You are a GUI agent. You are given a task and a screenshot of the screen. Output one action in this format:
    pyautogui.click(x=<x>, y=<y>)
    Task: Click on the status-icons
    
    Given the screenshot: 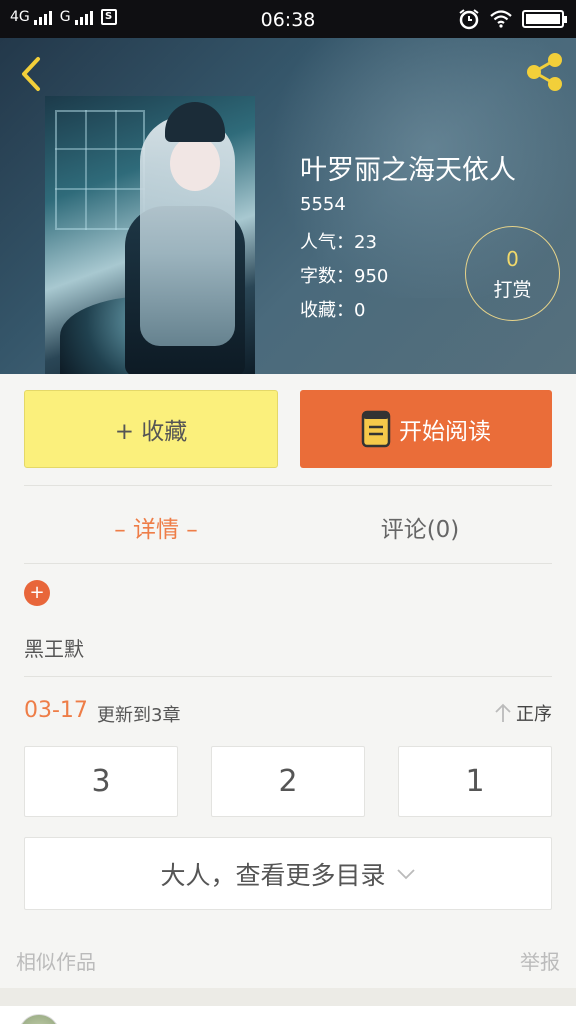 What is the action you would take?
    pyautogui.click(x=512, y=19)
    